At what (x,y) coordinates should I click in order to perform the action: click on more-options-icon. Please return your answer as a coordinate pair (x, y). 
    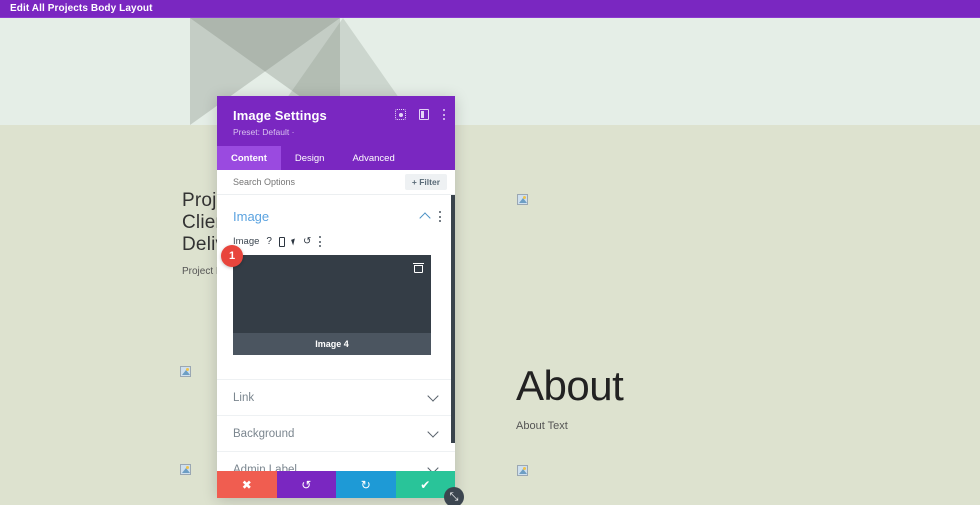
    Looking at the image, I should click on (443, 114).